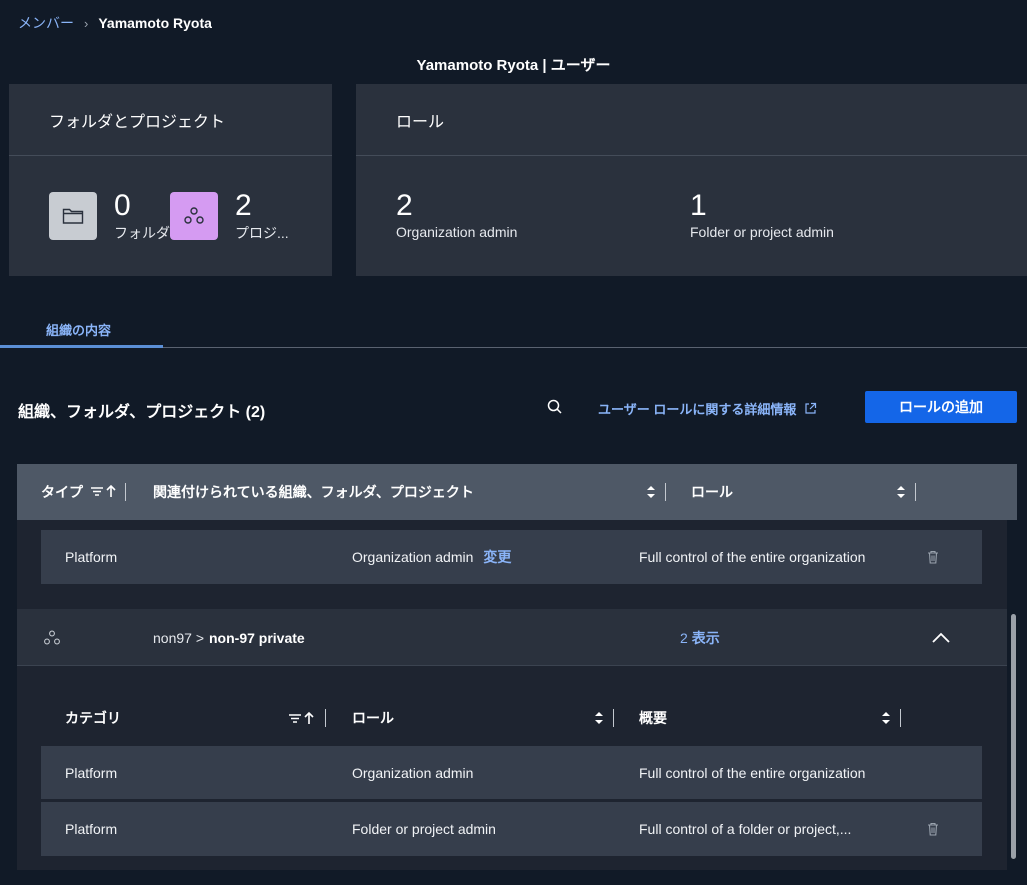 The height and width of the screenshot is (885, 1027). I want to click on role-header-label: ロール, so click(712, 492).